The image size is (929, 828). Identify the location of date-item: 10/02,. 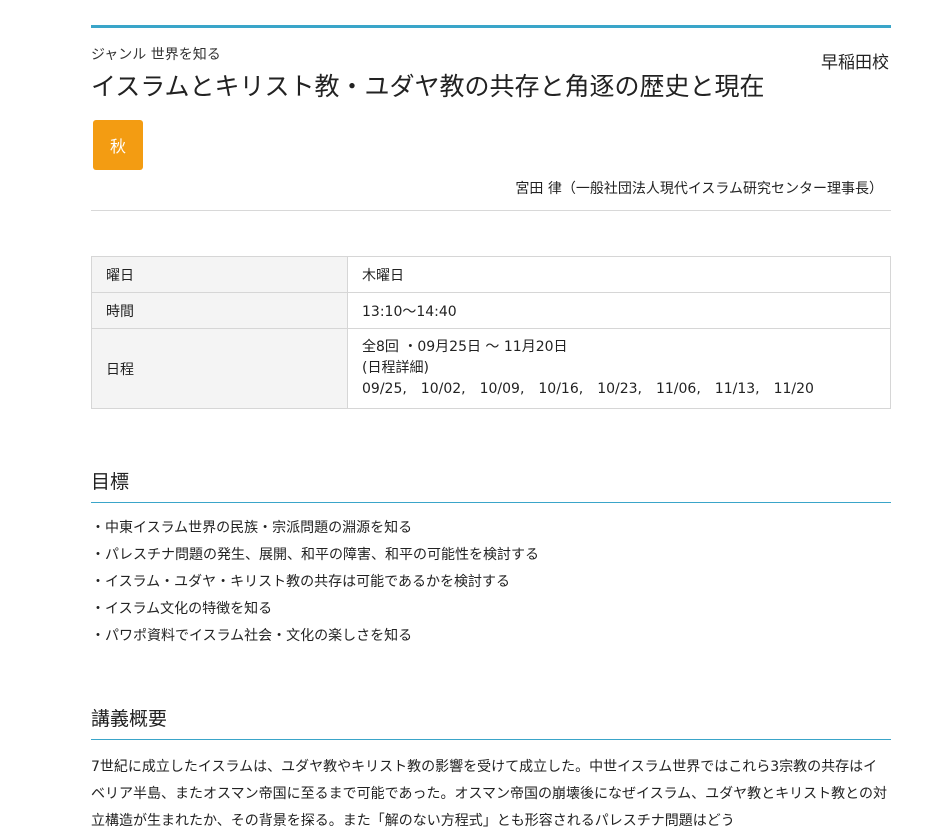
(443, 389).